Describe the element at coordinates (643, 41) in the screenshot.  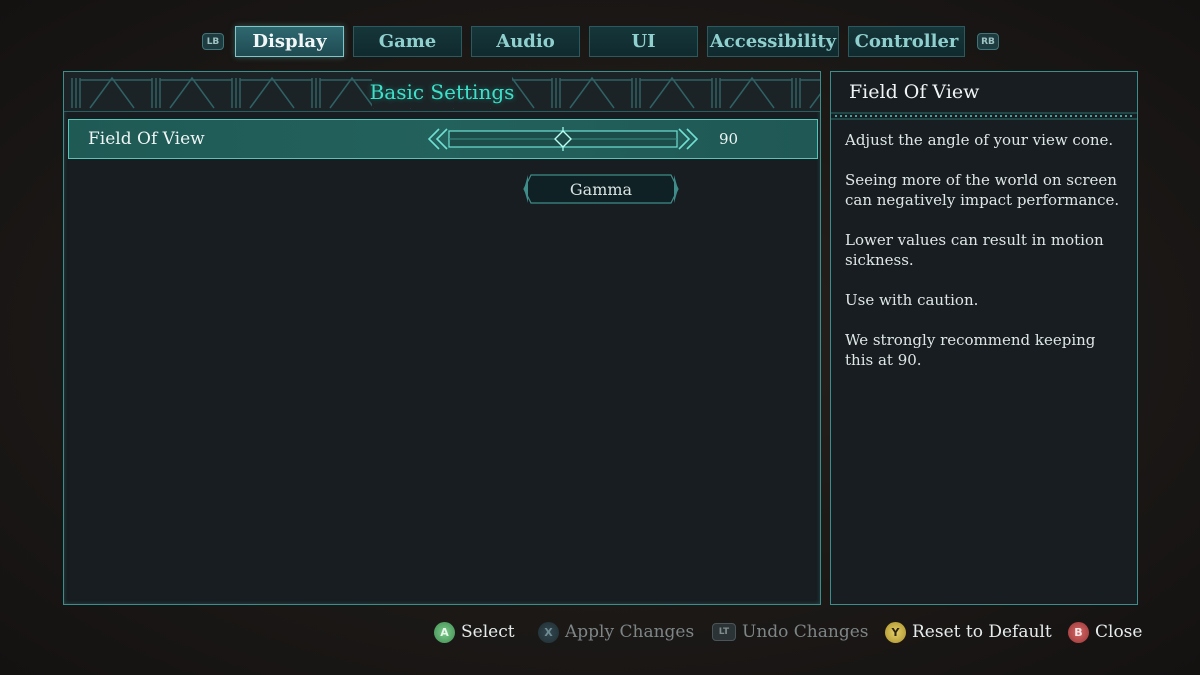
I see `tab-ui: UI` at that location.